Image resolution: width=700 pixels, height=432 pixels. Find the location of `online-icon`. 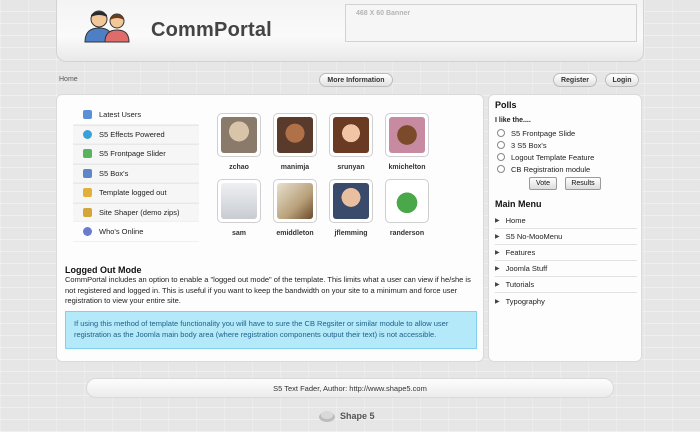

online-icon is located at coordinates (87, 231).